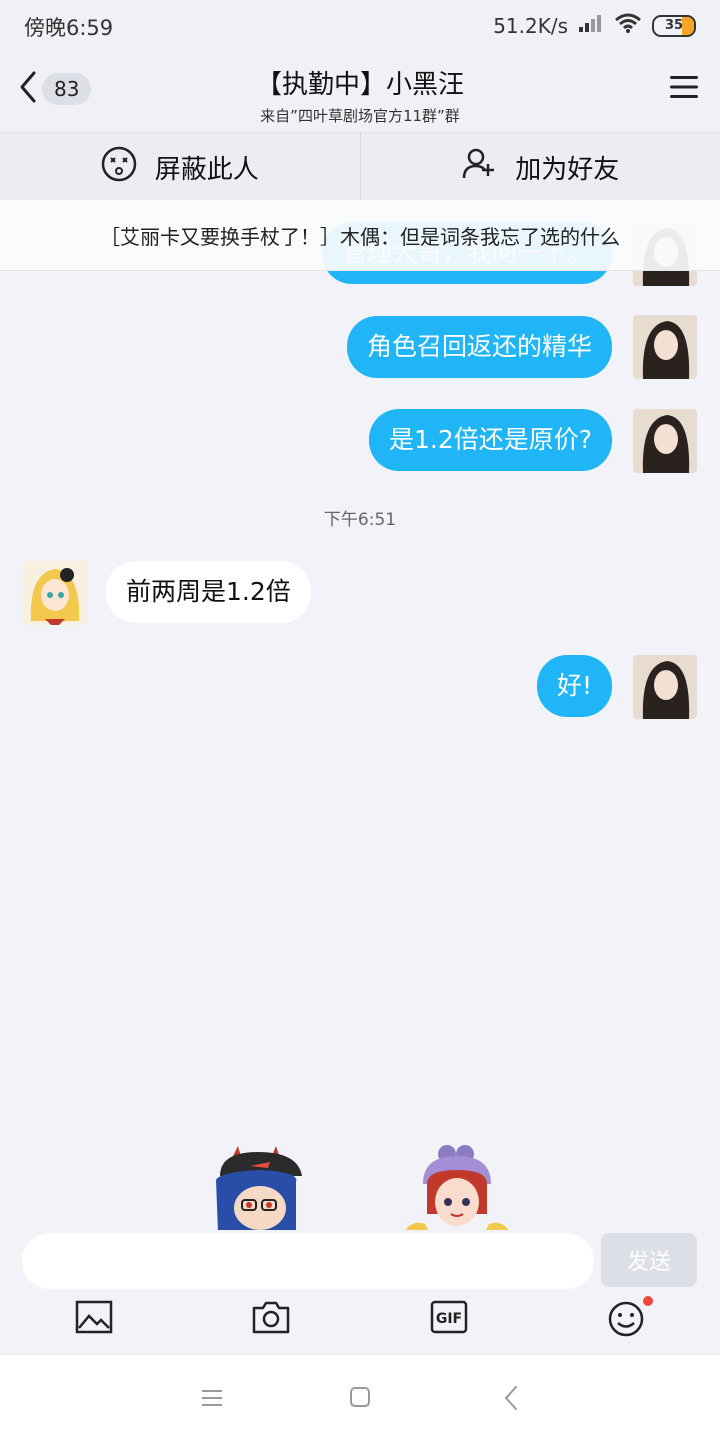  What do you see at coordinates (628, 25) in the screenshot?
I see `wifi-icon` at bounding box center [628, 25].